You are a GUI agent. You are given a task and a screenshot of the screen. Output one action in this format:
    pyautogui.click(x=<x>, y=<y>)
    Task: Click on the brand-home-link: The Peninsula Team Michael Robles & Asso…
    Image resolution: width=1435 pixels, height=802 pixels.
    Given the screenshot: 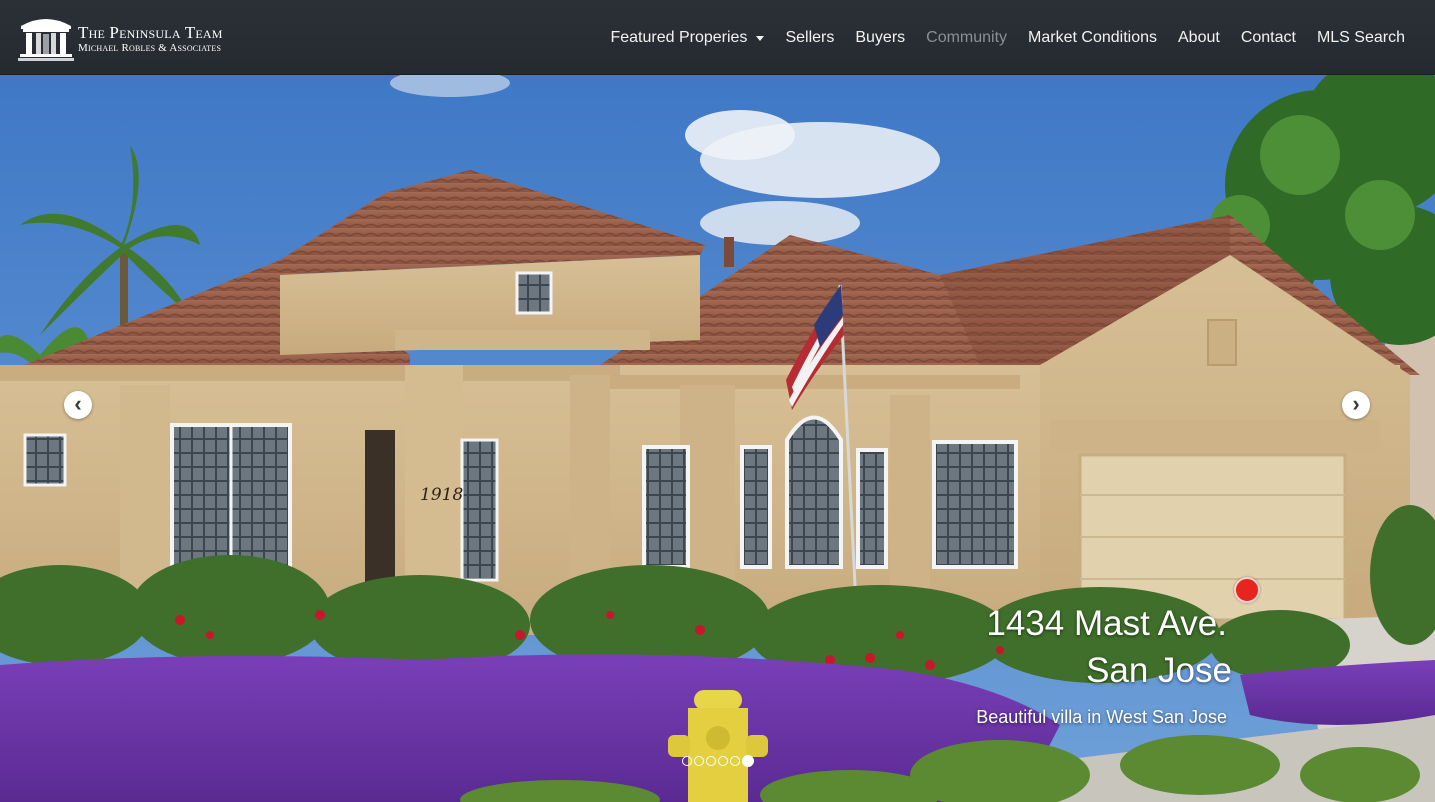 What is the action you would take?
    pyautogui.click(x=120, y=38)
    